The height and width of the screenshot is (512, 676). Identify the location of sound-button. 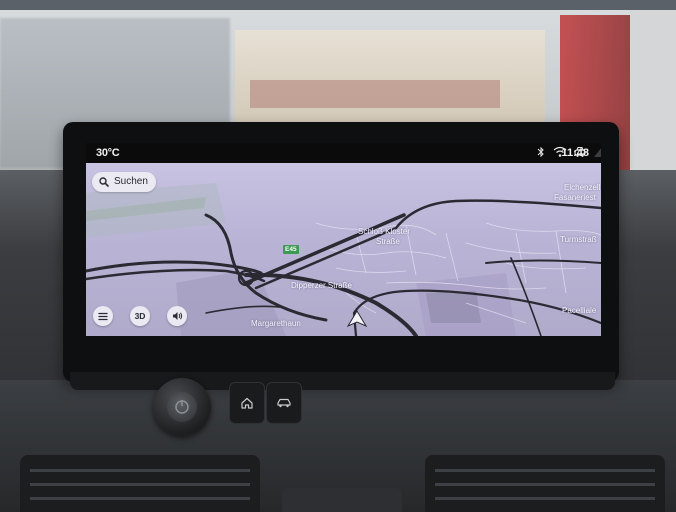
(177, 316).